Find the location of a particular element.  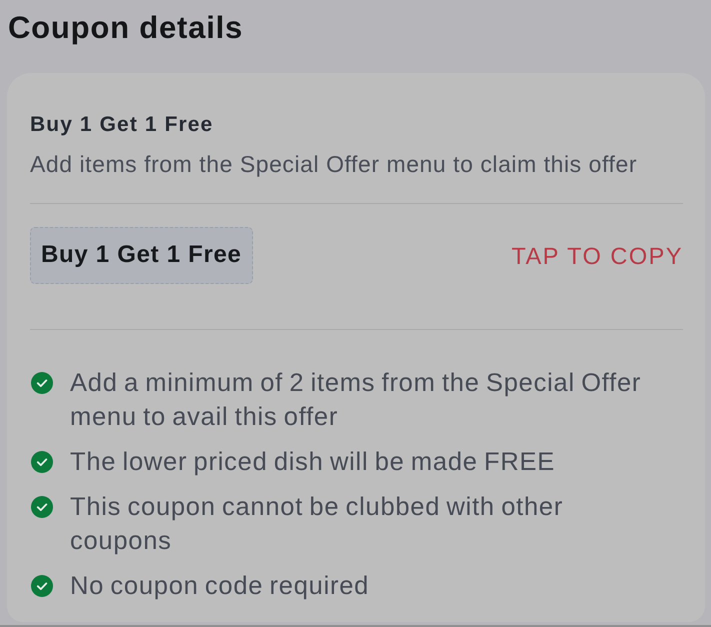

term-text: Add a minimum of 2 items from the Special Offer menu to avail this offer is located at coordinates (356, 400).